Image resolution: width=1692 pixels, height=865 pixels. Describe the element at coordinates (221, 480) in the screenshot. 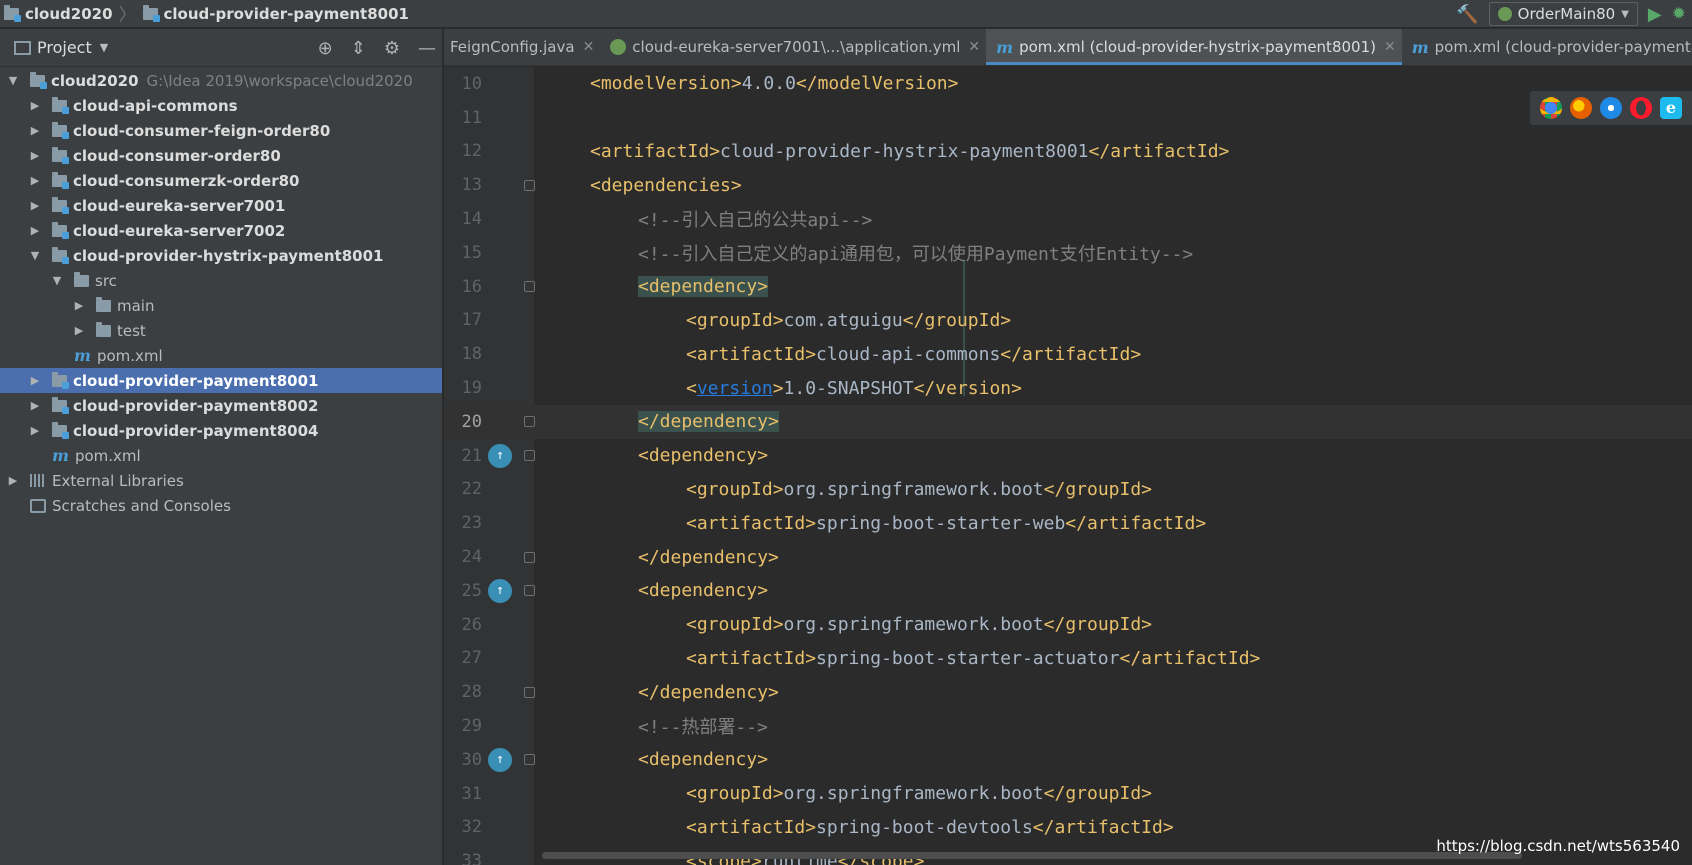

I see `tree-item-external-libraries: ▶ External Libraries` at that location.